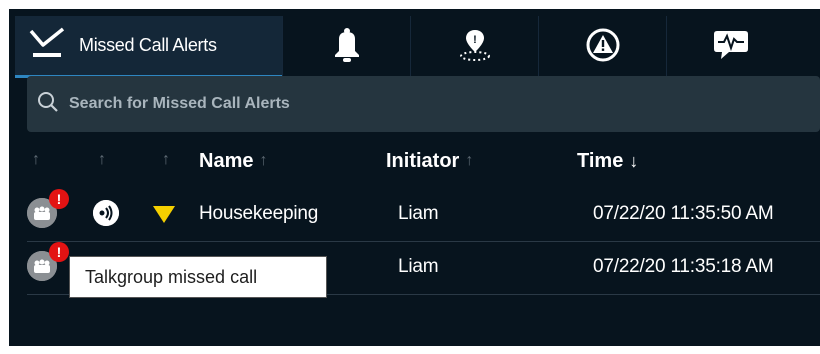 The width and height of the screenshot is (820, 354). What do you see at coordinates (48, 104) in the screenshot?
I see `search-icon` at bounding box center [48, 104].